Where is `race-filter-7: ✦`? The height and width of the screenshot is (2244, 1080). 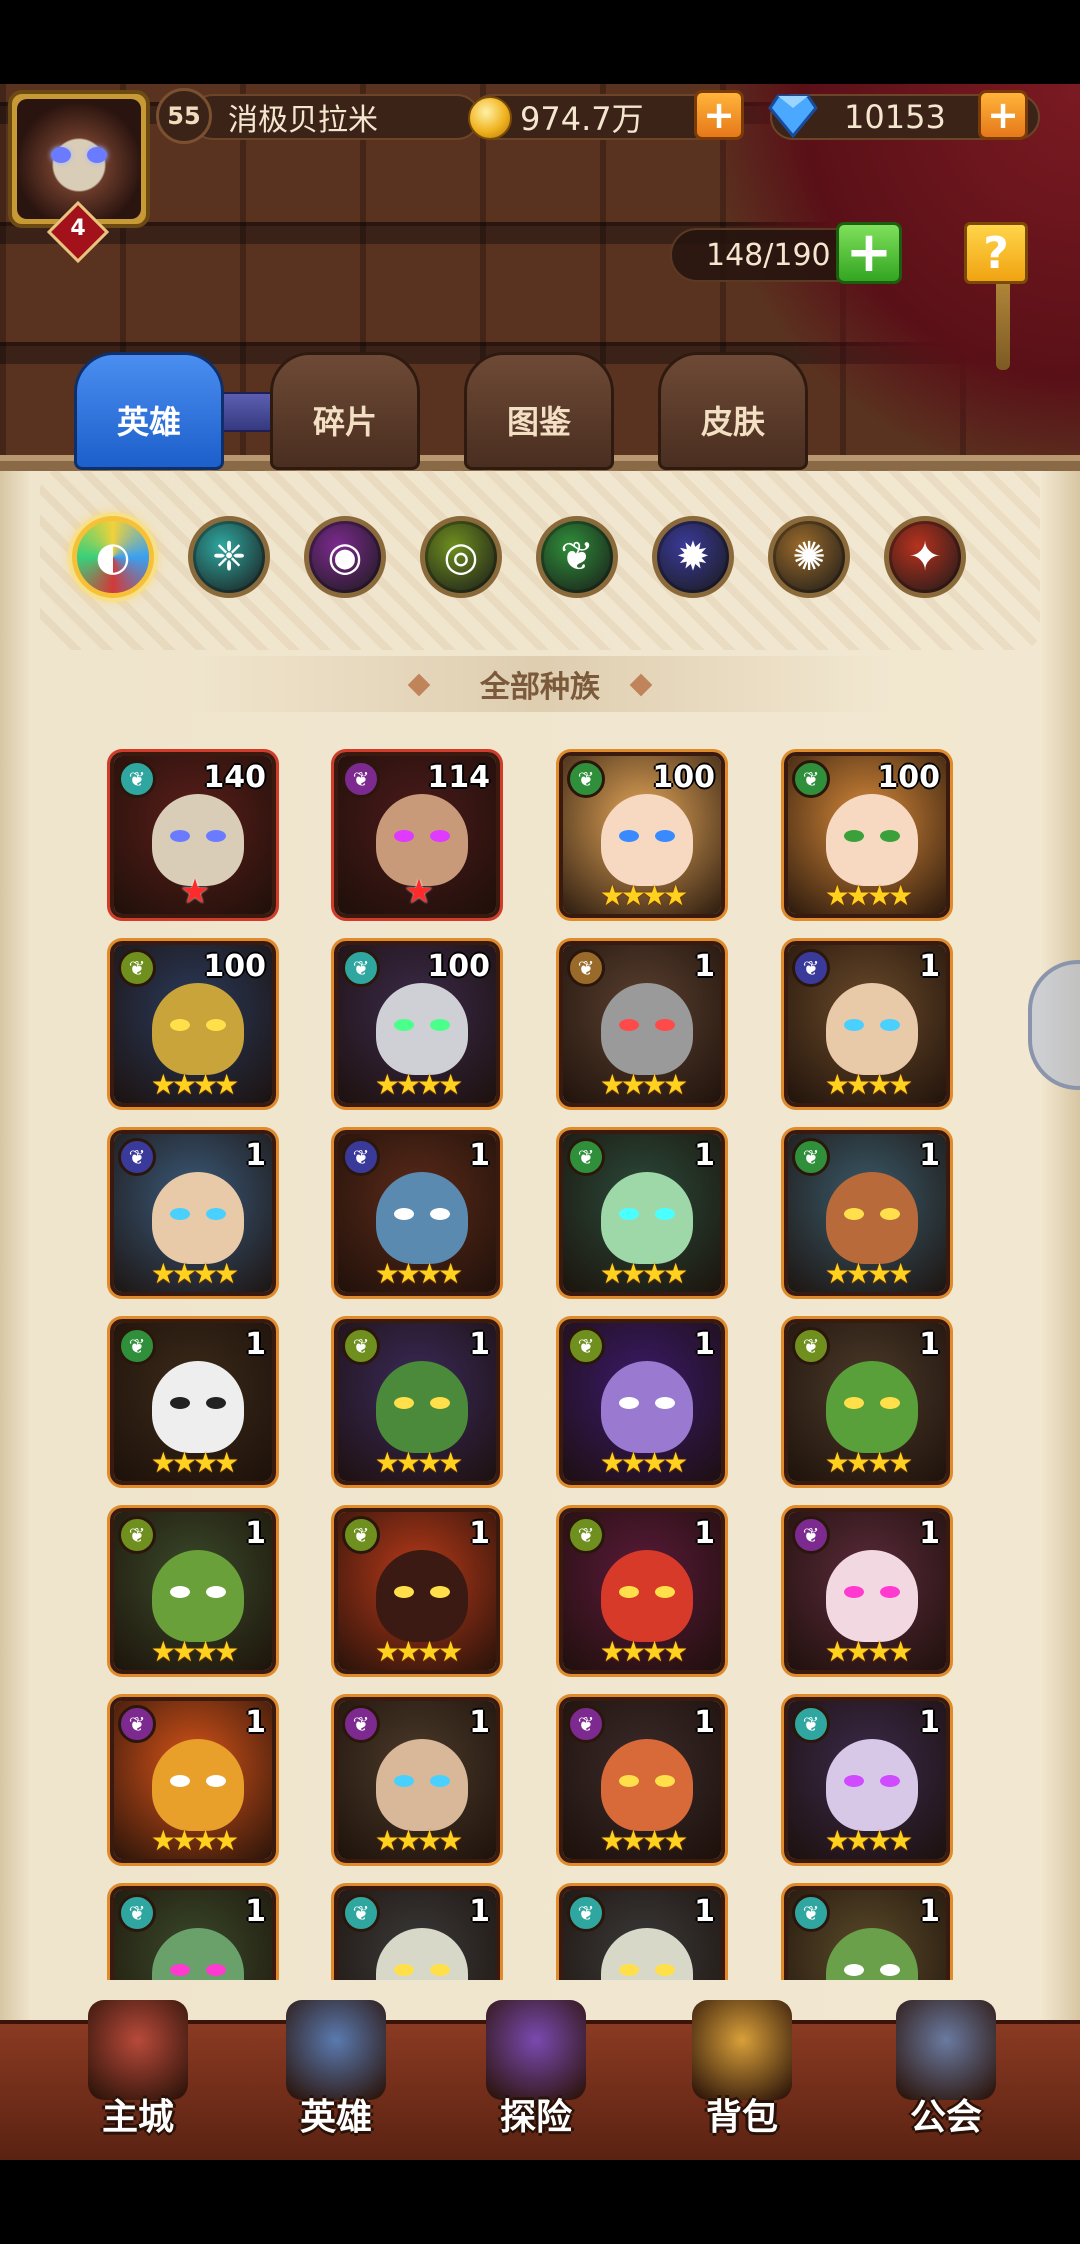 race-filter-7: ✦ is located at coordinates (925, 557).